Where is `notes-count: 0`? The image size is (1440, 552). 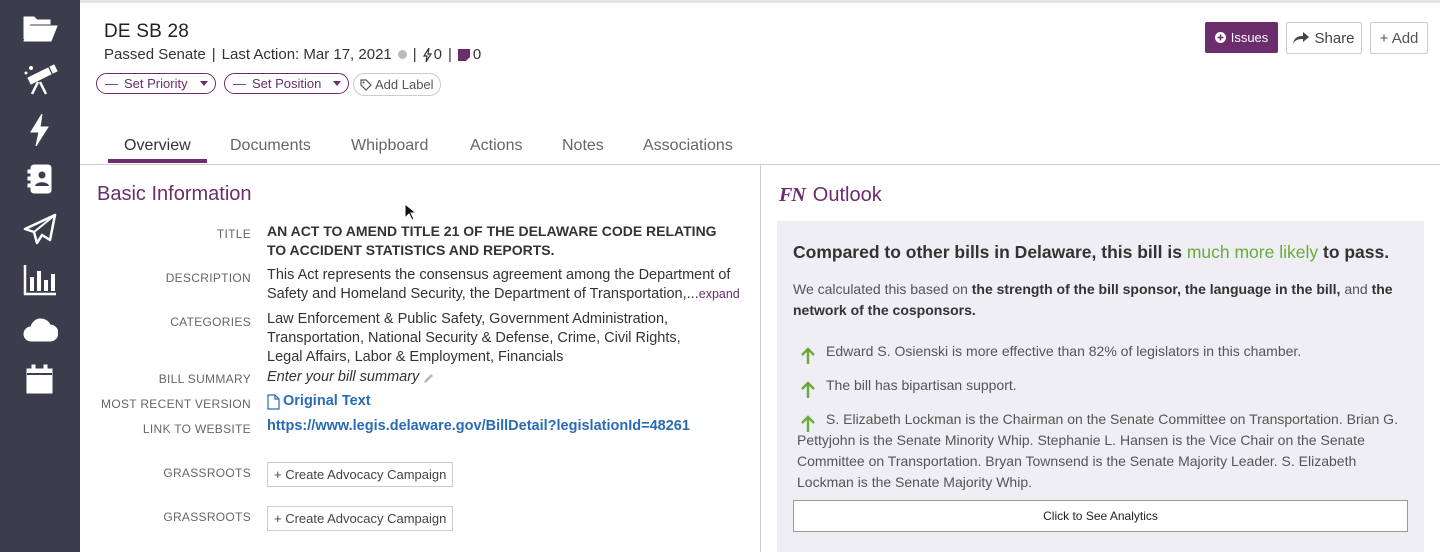 notes-count: 0 is located at coordinates (477, 54).